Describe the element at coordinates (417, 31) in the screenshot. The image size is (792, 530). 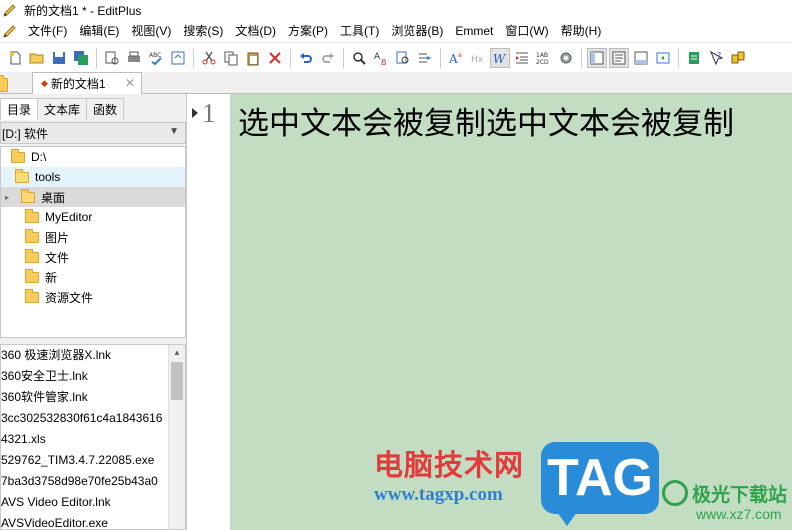
I see `menu-browser: 浏览器(B)` at that location.